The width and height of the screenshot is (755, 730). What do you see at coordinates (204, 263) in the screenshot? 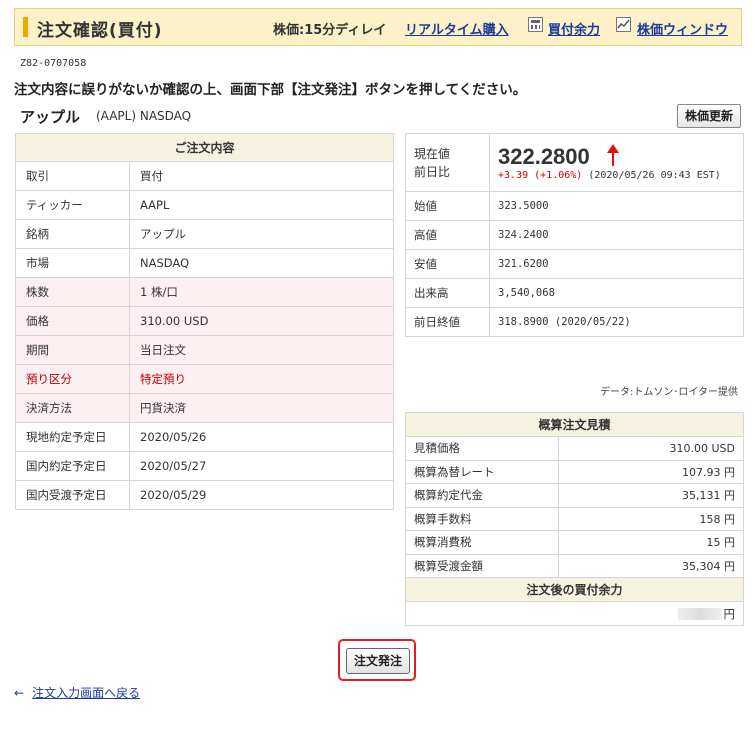
I see `table-row: 市場 NASDAQ` at bounding box center [204, 263].